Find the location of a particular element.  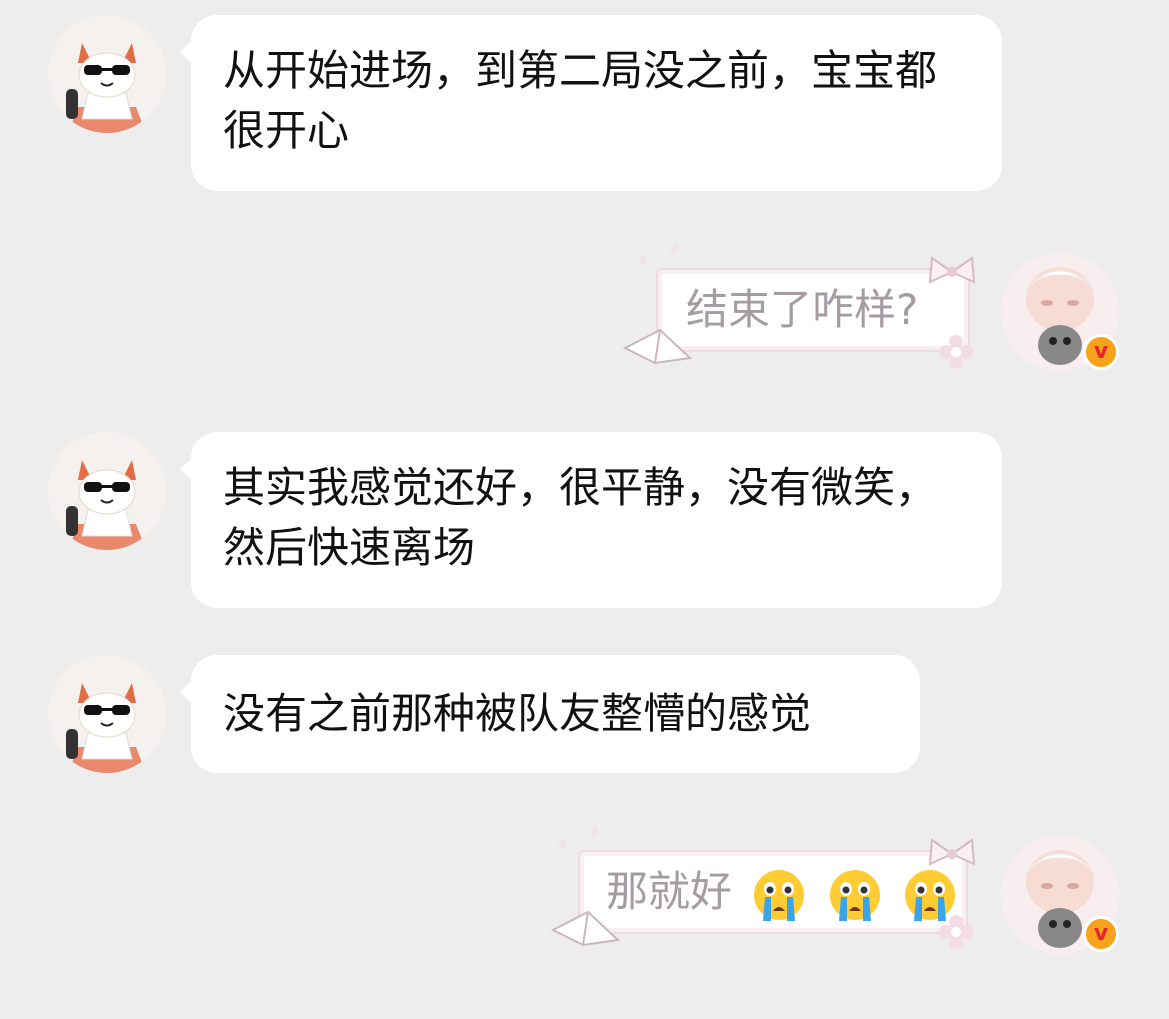

message-text: 其实我感觉还好，很平静，没有微笑，然后快速离场 is located at coordinates (580, 517).